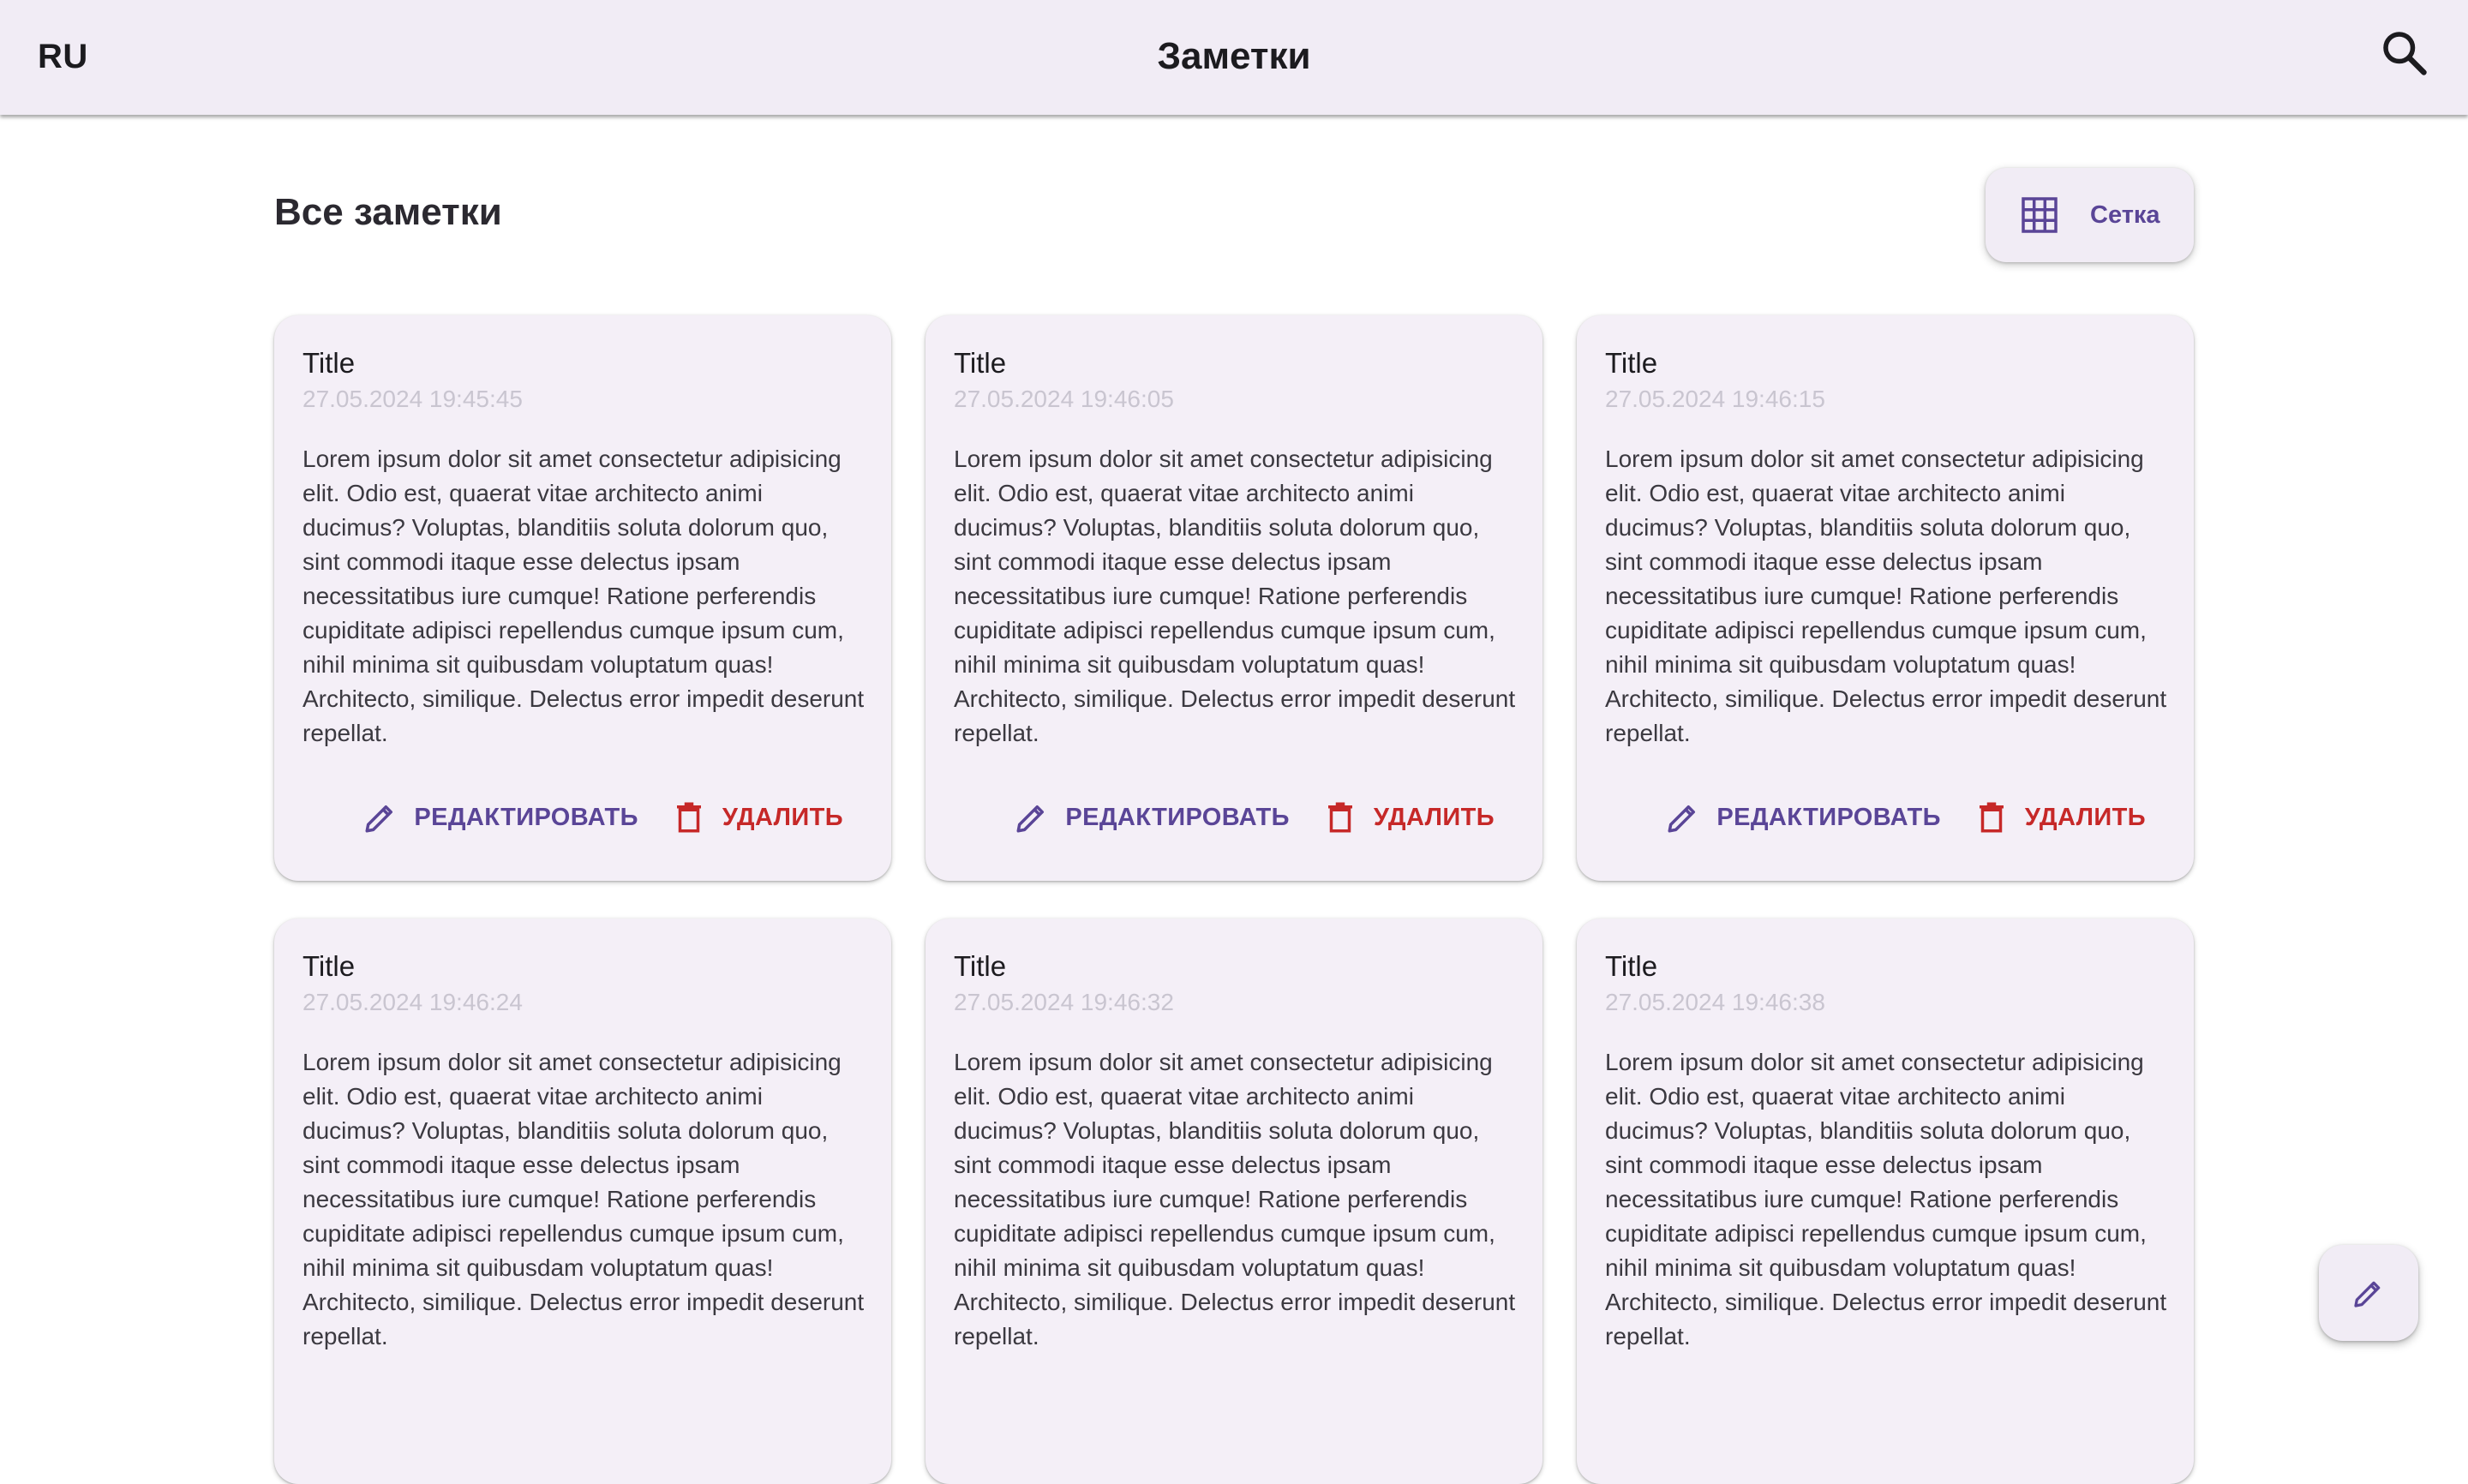  Describe the element at coordinates (1715, 1002) in the screenshot. I see `note-date: 27.05.2024 19:46:38` at that location.